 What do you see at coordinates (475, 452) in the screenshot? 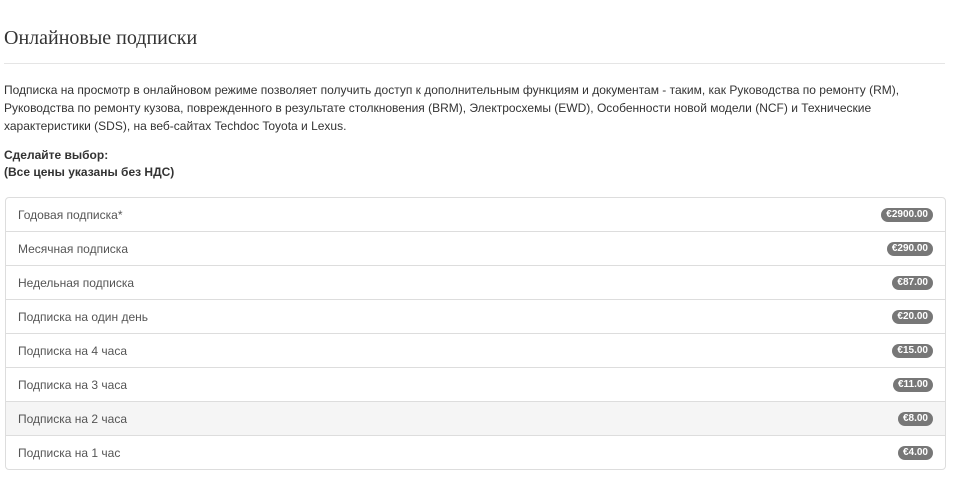
I see `subscription-option-1-hour: Подписка на 1 час €4.00` at bounding box center [475, 452].